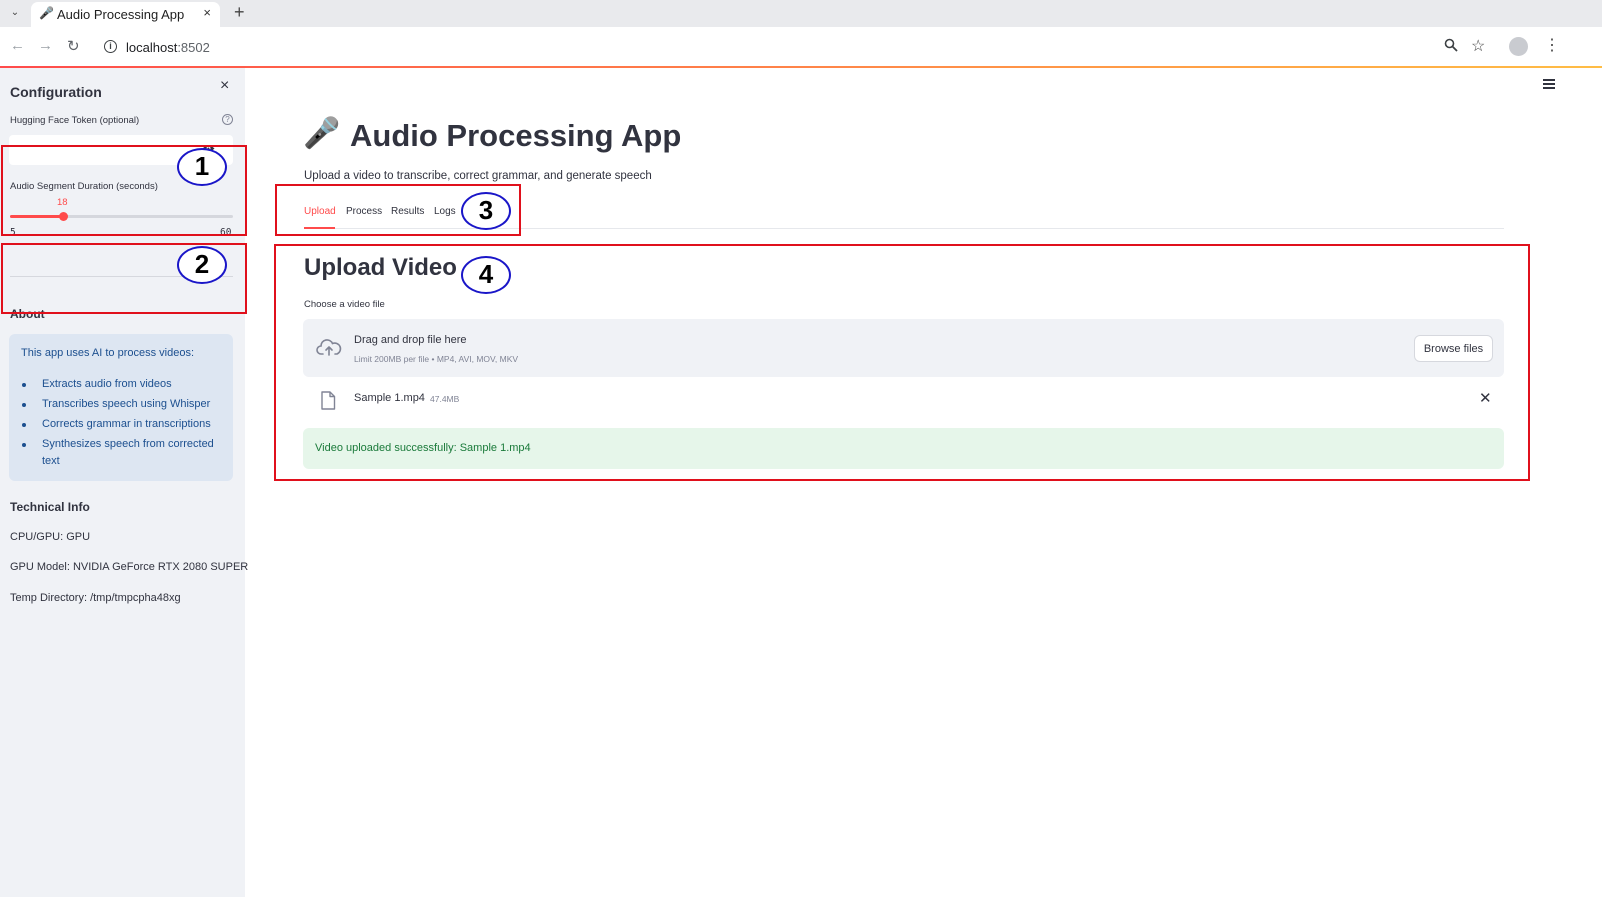 This screenshot has height=897, width=1602. What do you see at coordinates (50, 537) in the screenshot?
I see `tech-cpu-gpu: CPU/GPU: GPU` at bounding box center [50, 537].